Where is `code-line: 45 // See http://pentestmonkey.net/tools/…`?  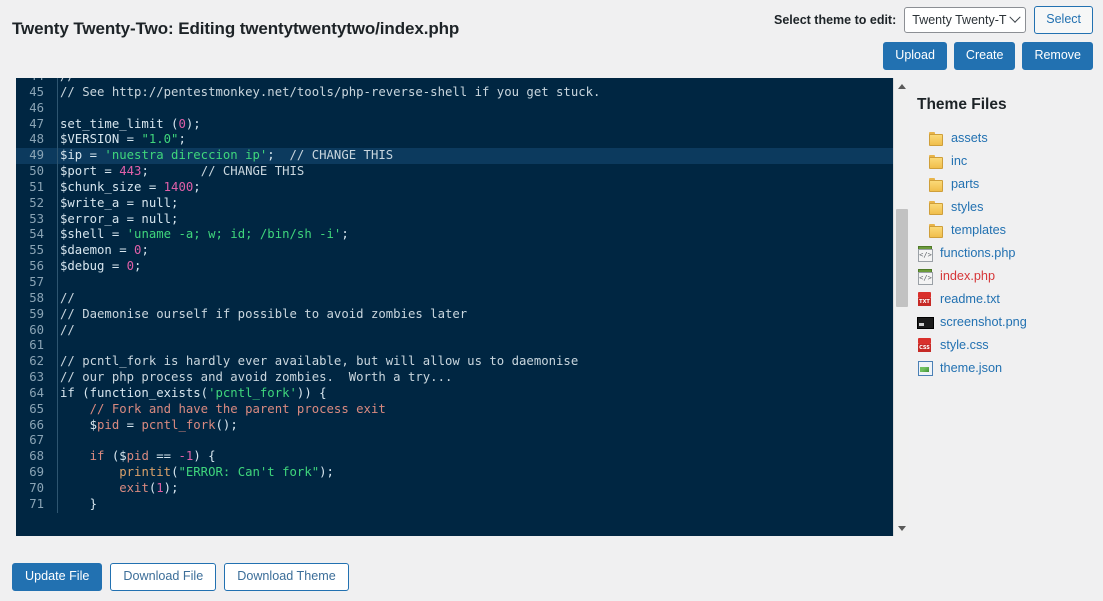
code-line: 45 // See http://pentestmonkey.net/tools/… is located at coordinates (454, 92).